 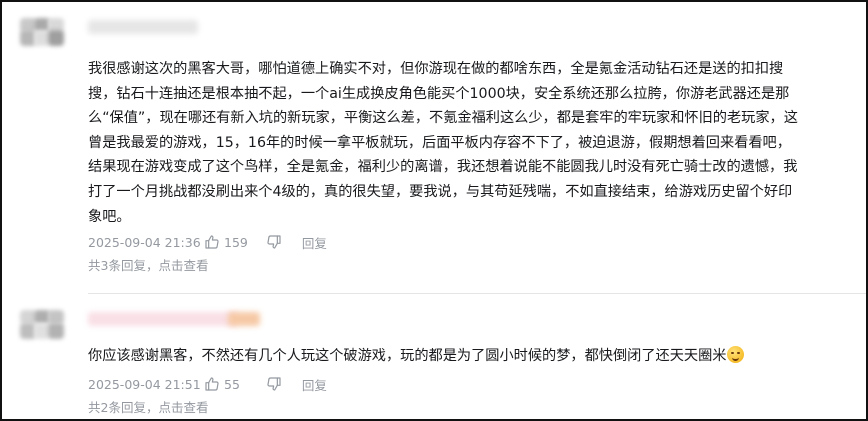 What do you see at coordinates (236, 242) in the screenshot?
I see `like-count: 159` at bounding box center [236, 242].